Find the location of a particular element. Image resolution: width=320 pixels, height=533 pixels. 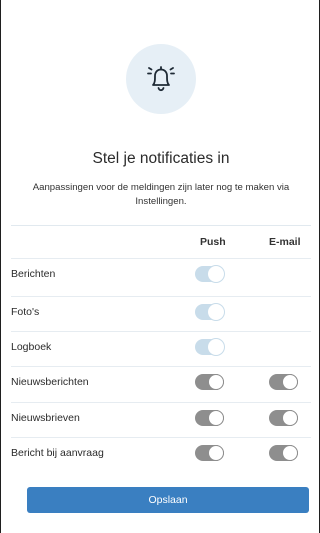

push-toggle-fotos is located at coordinates (209, 312).